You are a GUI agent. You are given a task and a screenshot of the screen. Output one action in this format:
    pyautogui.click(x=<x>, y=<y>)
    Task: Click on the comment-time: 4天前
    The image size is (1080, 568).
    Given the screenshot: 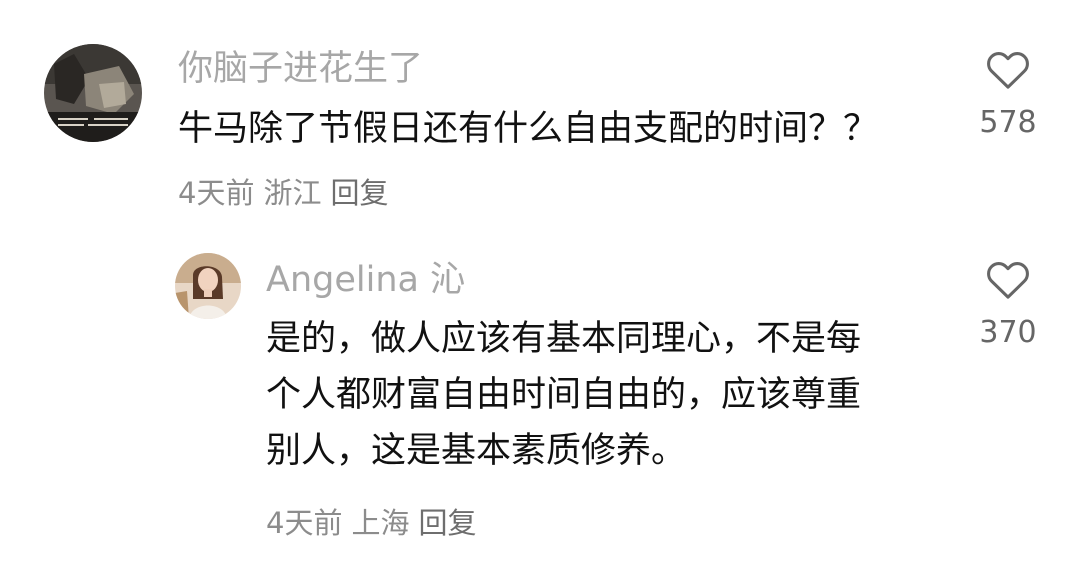 What is the action you would take?
    pyautogui.click(x=216, y=193)
    